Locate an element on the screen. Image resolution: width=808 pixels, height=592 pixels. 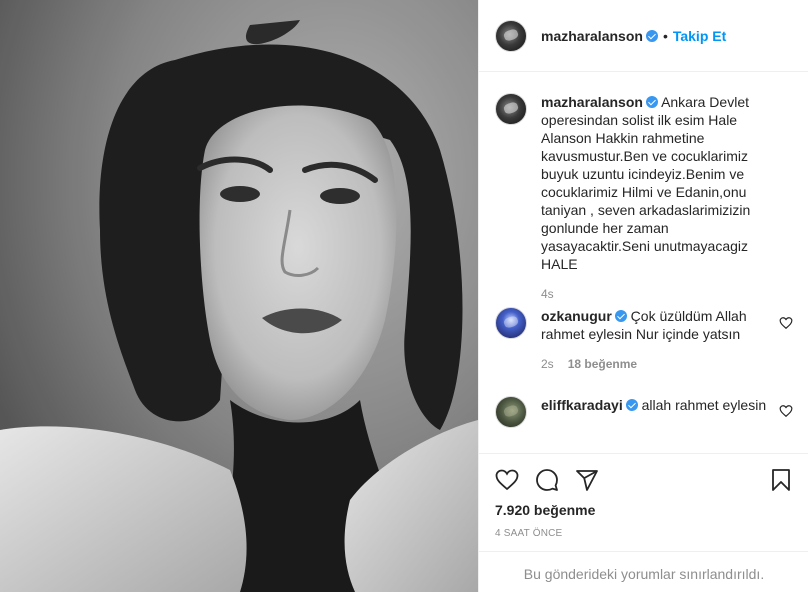
follow-button: Takip Et is located at coordinates (699, 36).